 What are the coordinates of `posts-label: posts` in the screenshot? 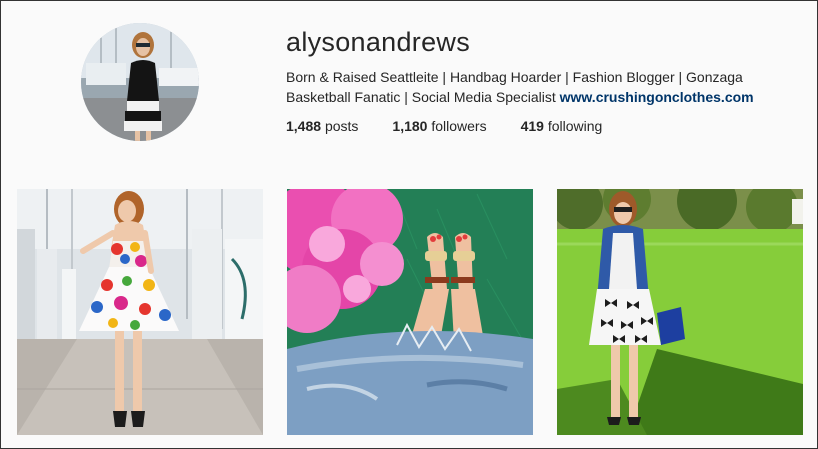 It's located at (341, 126).